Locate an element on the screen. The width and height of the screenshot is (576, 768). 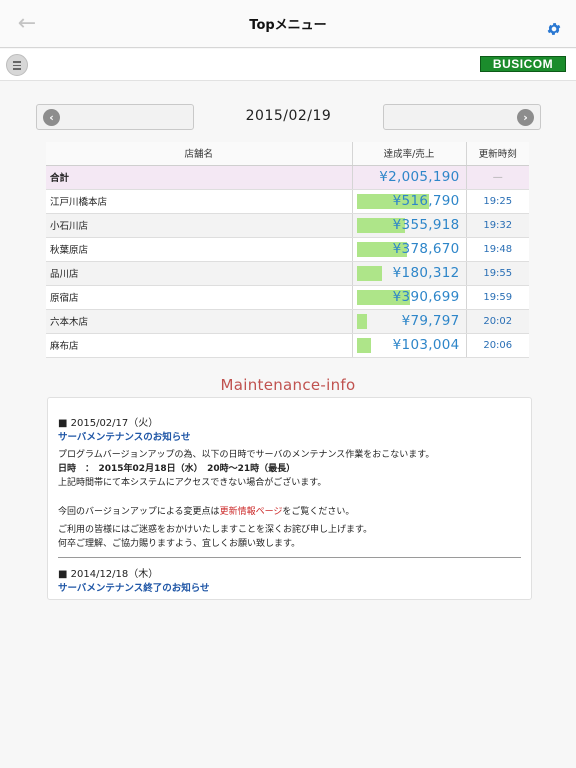
notice-body-line: 何卒ご理解、ご協力賜りますよう、宜しくお願い致します。 is located at coordinates (179, 544).